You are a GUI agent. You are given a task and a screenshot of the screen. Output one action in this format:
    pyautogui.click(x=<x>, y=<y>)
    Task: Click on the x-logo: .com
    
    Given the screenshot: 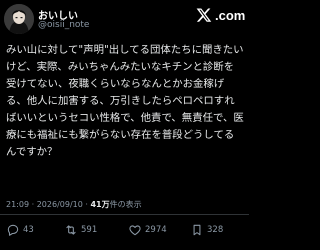 What is the action you would take?
    pyautogui.click(x=220, y=15)
    